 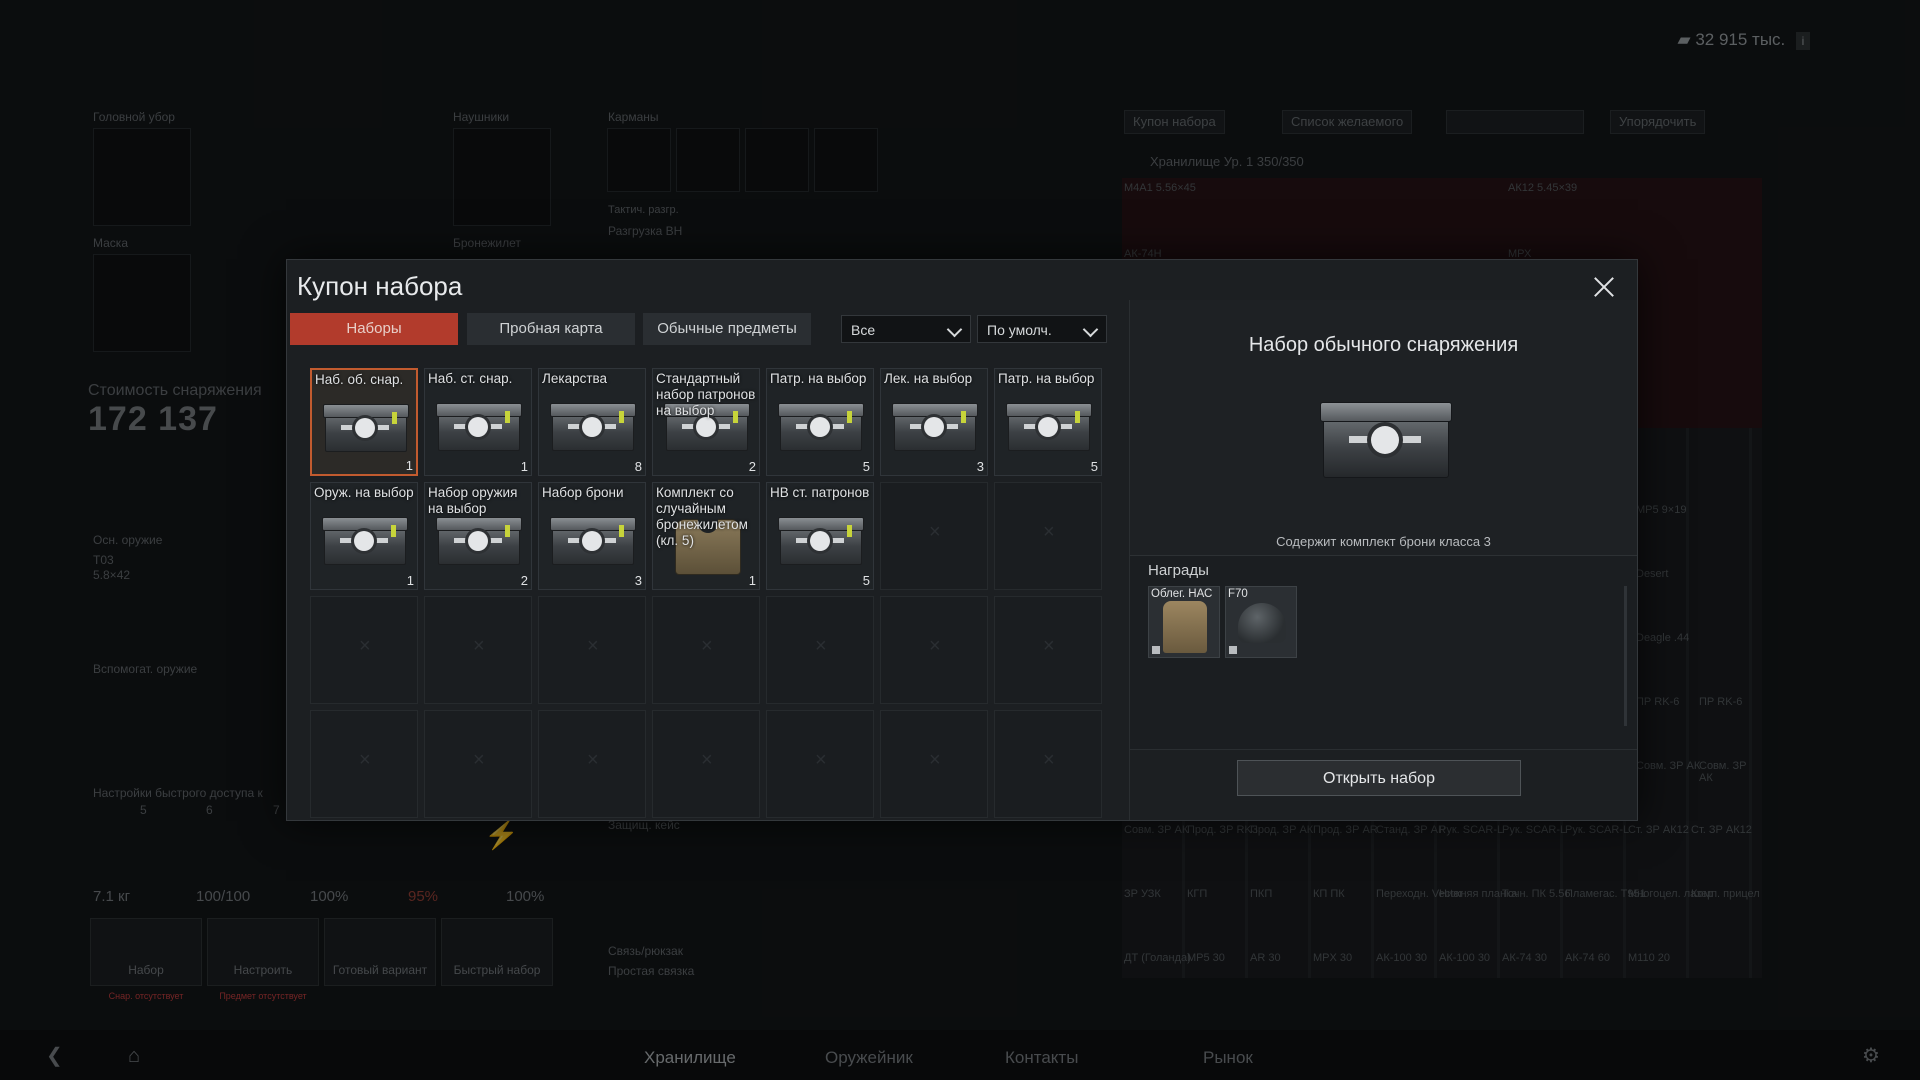 What do you see at coordinates (551, 329) in the screenshot?
I see `tab-trial-card: Пробная карта` at bounding box center [551, 329].